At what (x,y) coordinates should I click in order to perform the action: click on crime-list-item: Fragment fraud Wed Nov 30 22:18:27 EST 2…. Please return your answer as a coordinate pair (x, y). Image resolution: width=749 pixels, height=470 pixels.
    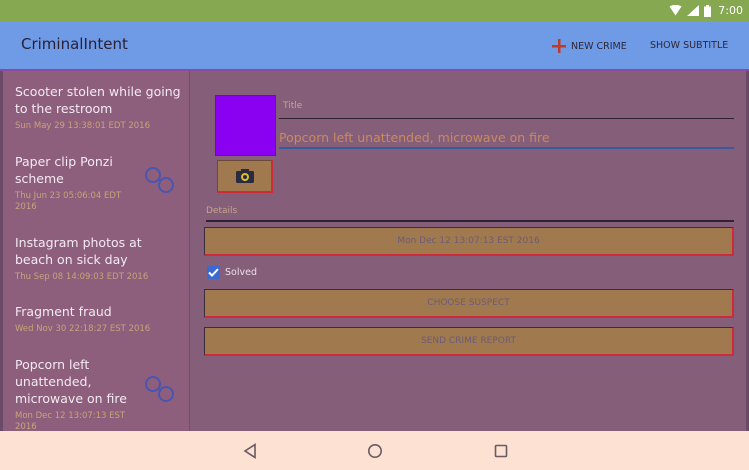
    Looking at the image, I should click on (100, 319).